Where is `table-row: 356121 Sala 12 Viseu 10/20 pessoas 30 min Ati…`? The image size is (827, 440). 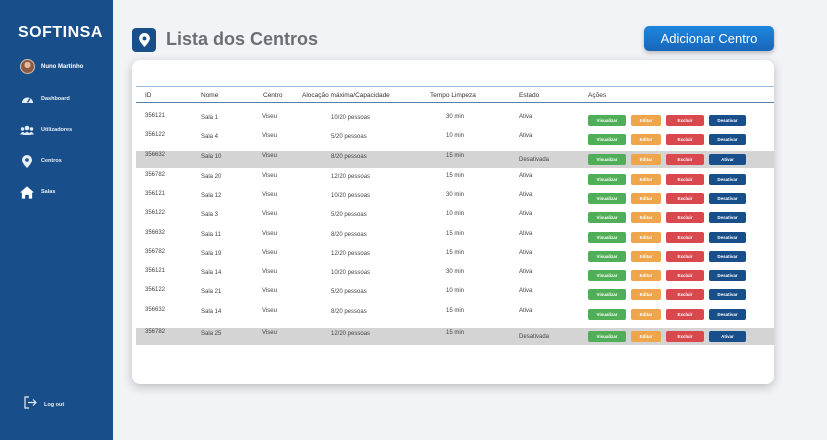 table-row: 356121 Sala 12 Viseu 10/20 pessoas 30 min Ati… is located at coordinates (455, 198).